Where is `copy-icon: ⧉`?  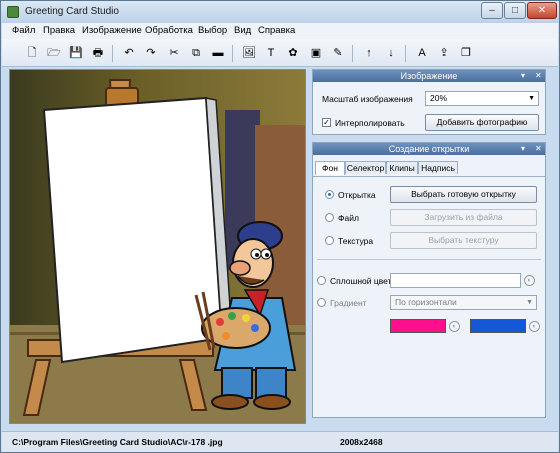
copy-icon: ⧉ is located at coordinates (196, 53).